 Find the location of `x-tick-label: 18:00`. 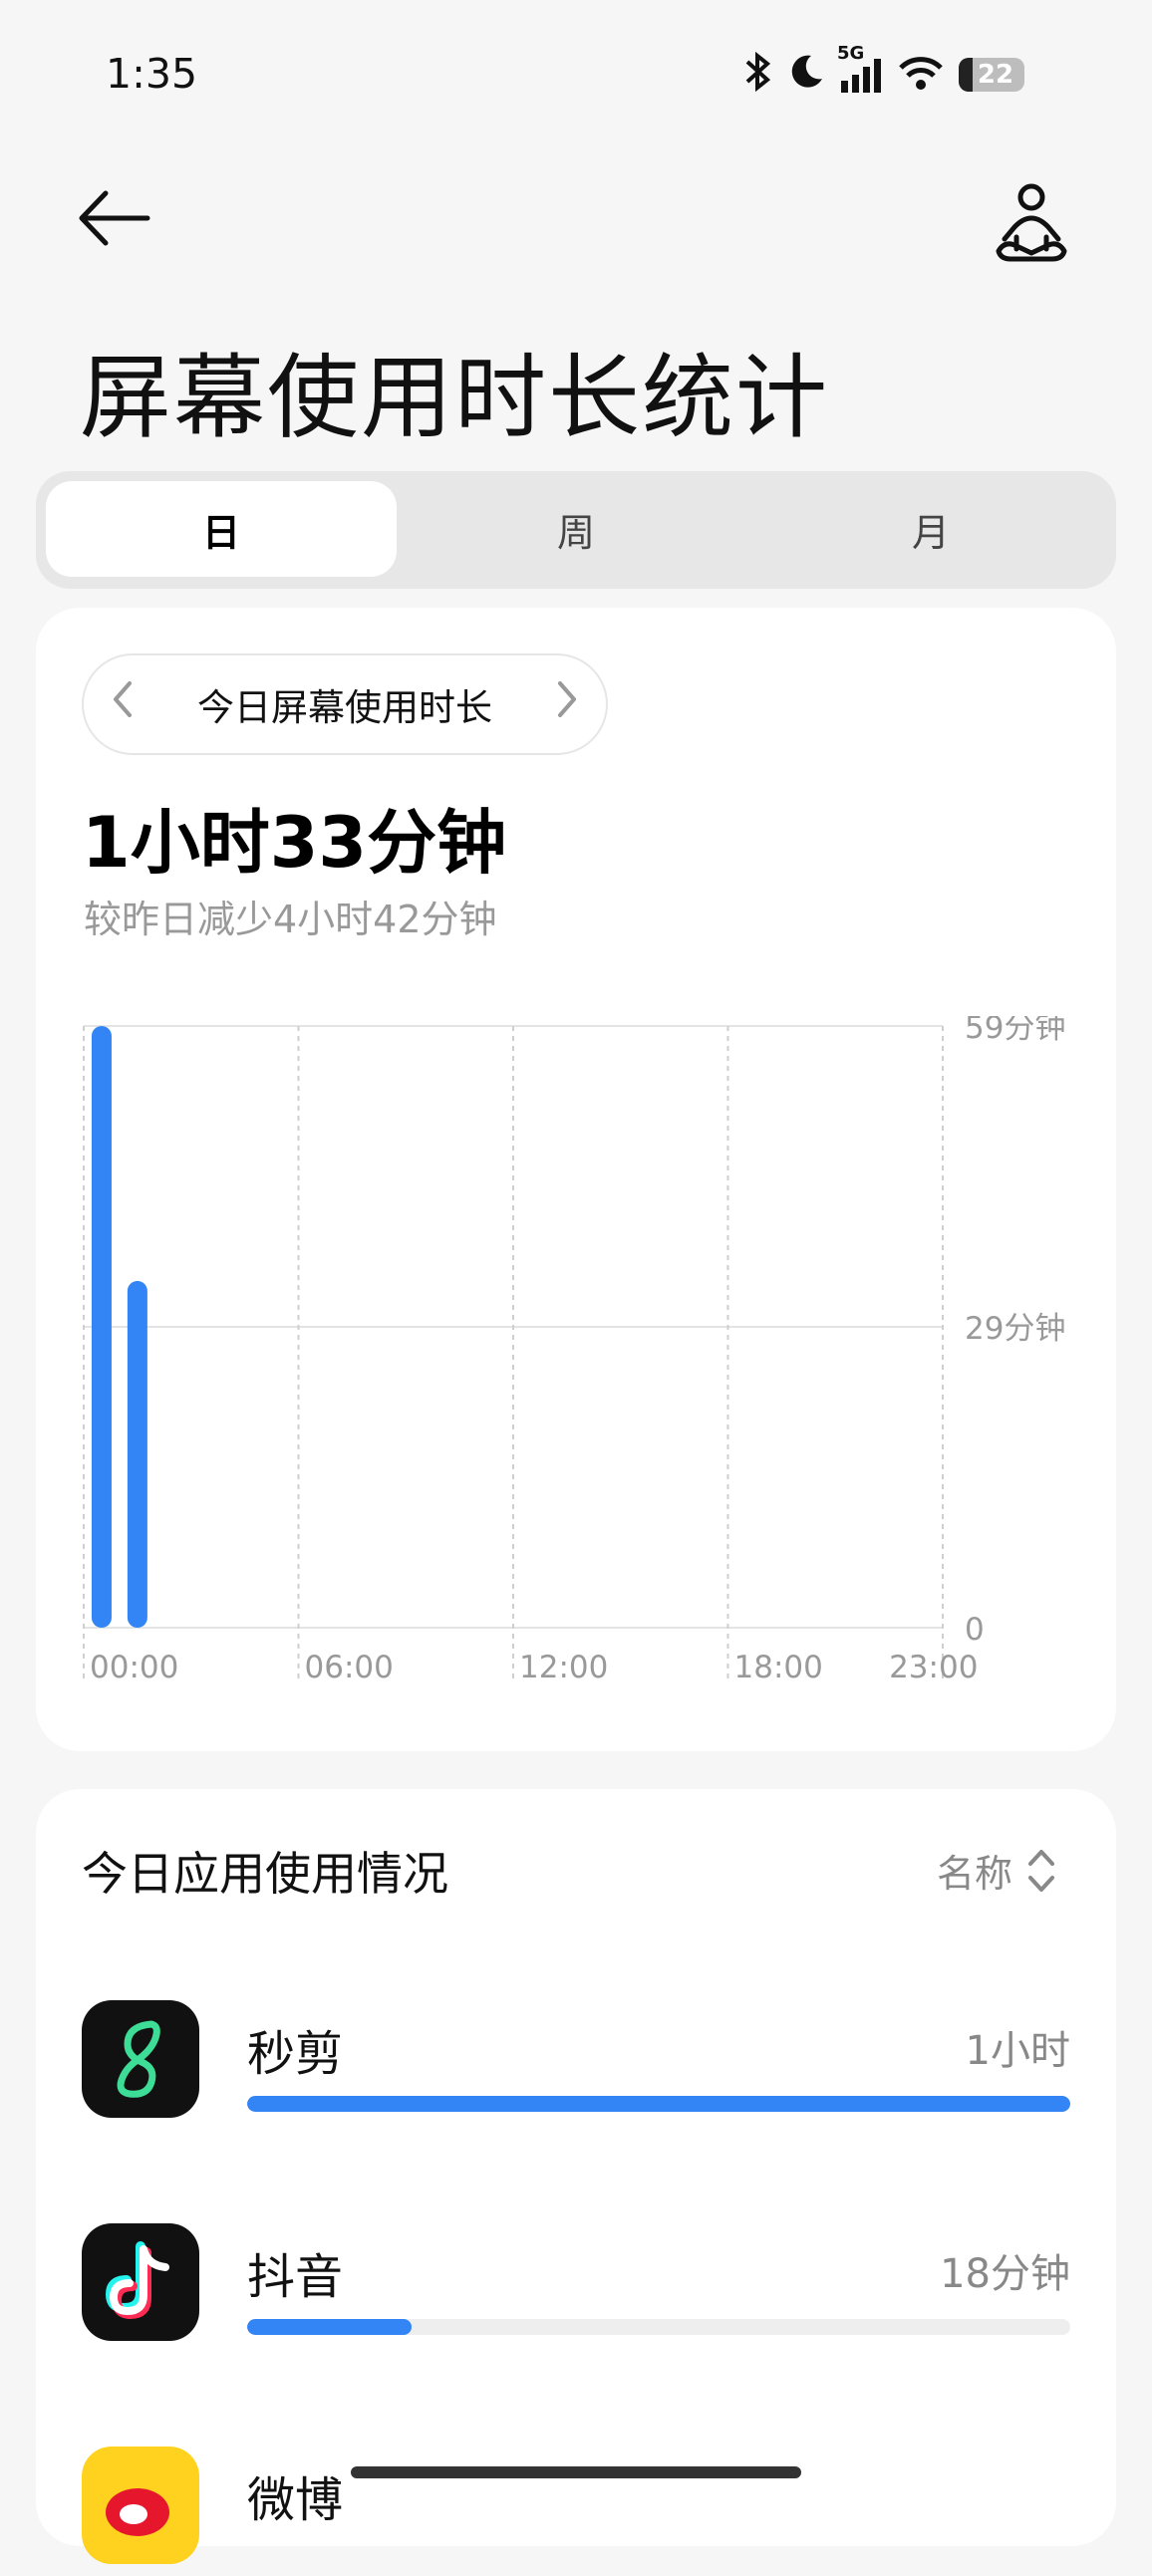

x-tick-label: 18:00 is located at coordinates (779, 1667).